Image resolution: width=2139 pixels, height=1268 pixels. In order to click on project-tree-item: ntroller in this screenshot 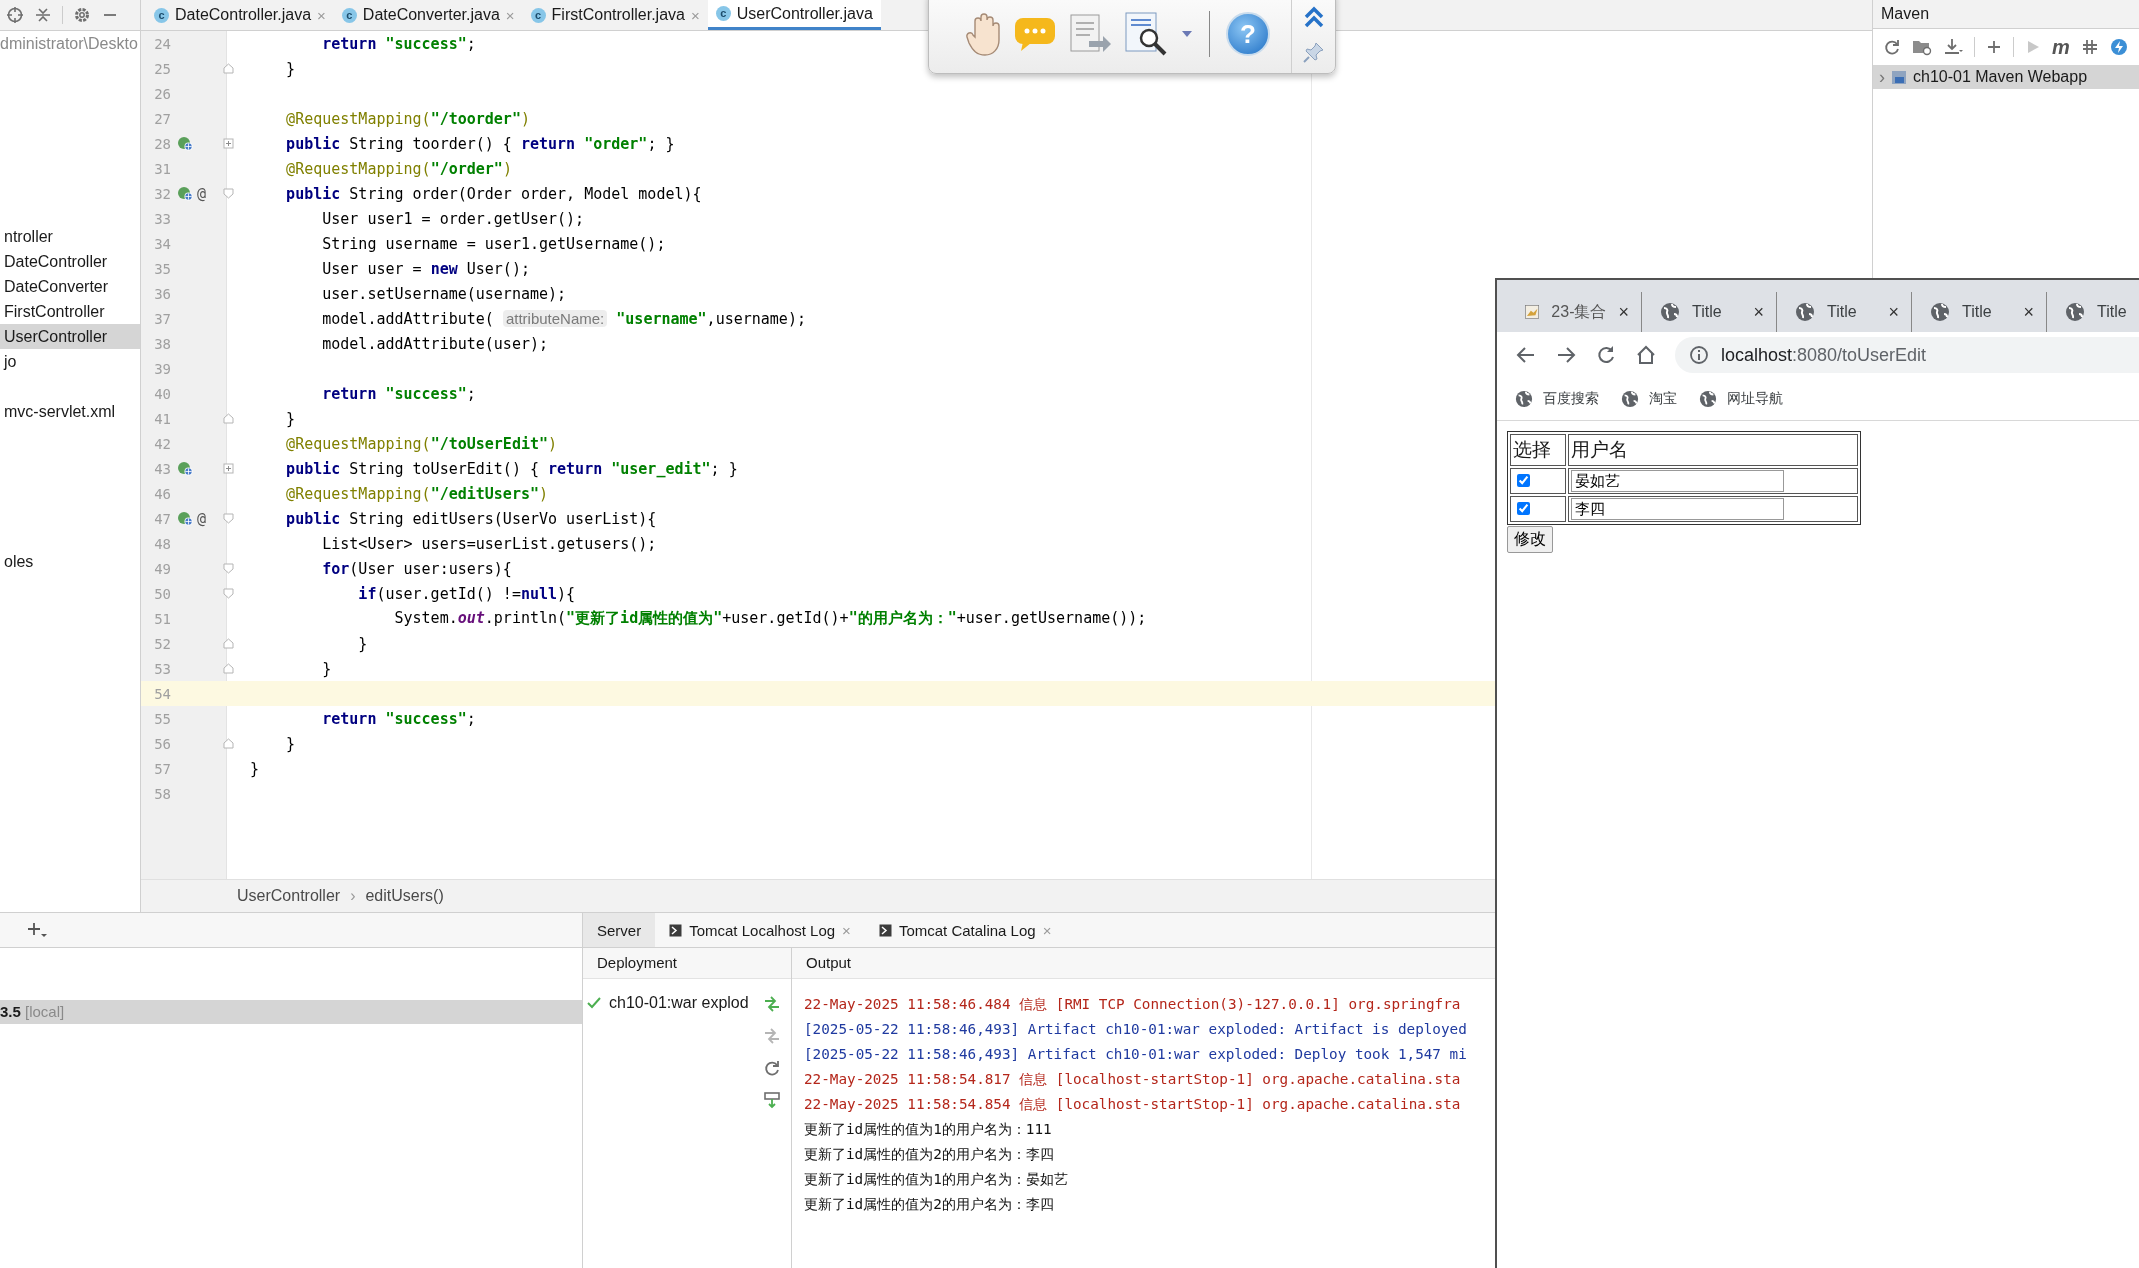, I will do `click(70, 236)`.